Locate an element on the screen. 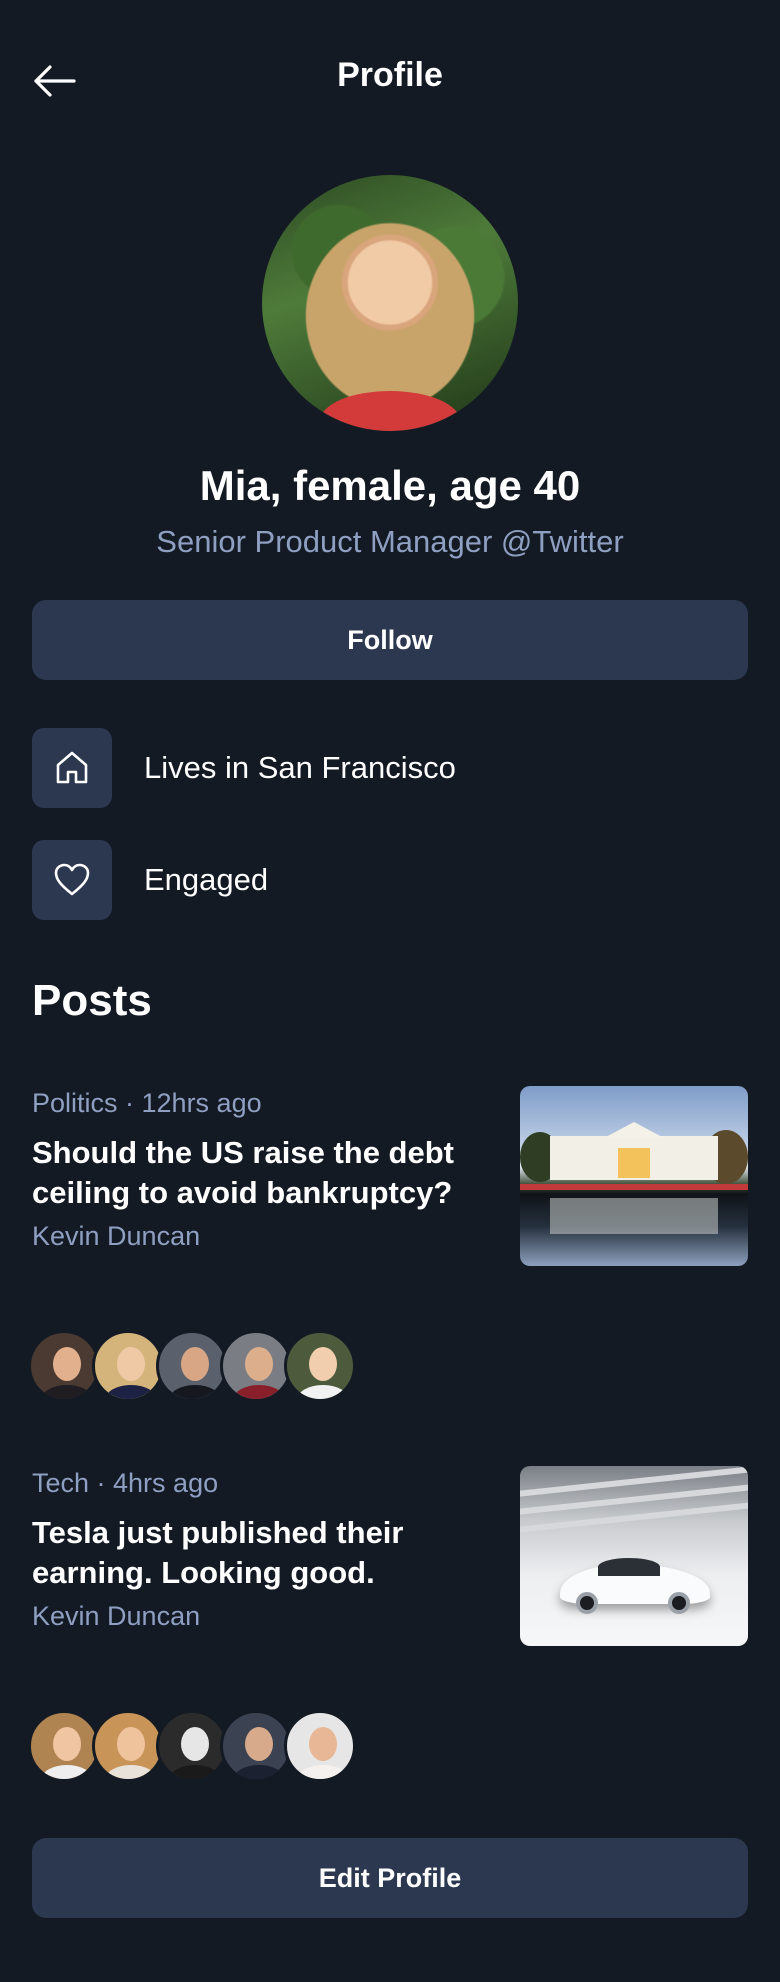 The height and width of the screenshot is (1982, 780). car-window is located at coordinates (629, 1567).